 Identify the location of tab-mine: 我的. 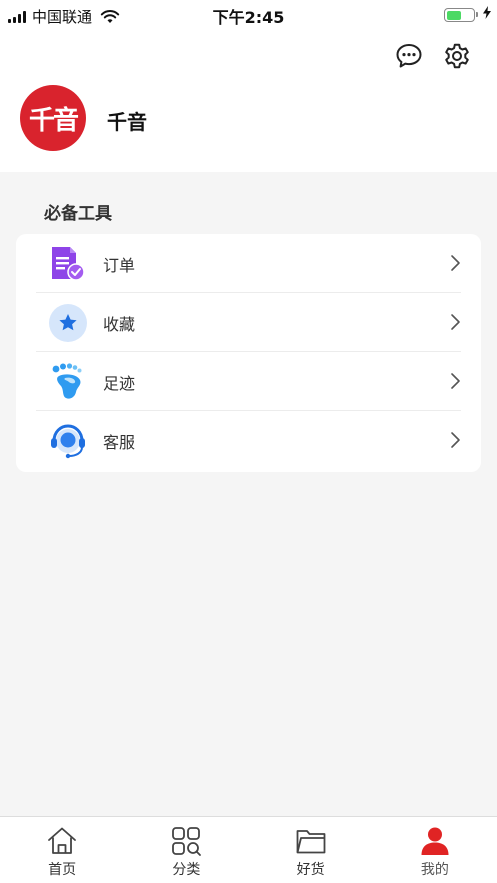
(435, 850).